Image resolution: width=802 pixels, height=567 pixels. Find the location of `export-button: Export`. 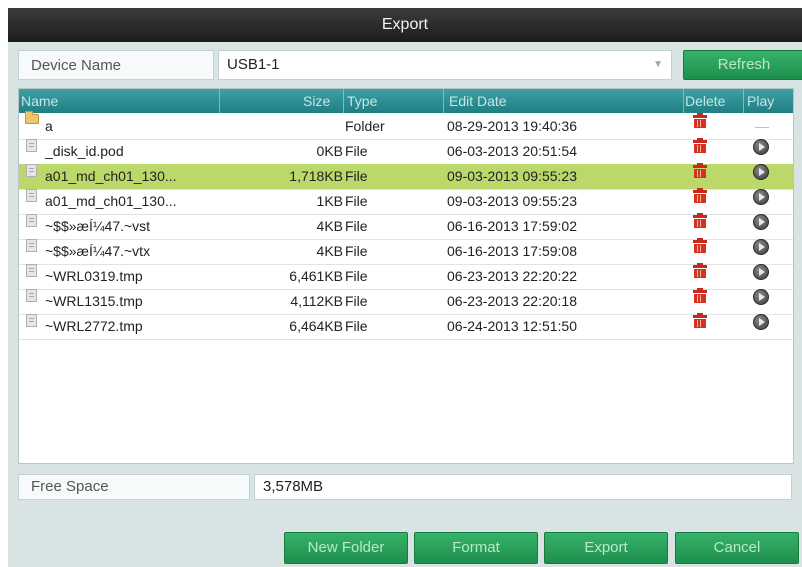

export-button: Export is located at coordinates (606, 548).